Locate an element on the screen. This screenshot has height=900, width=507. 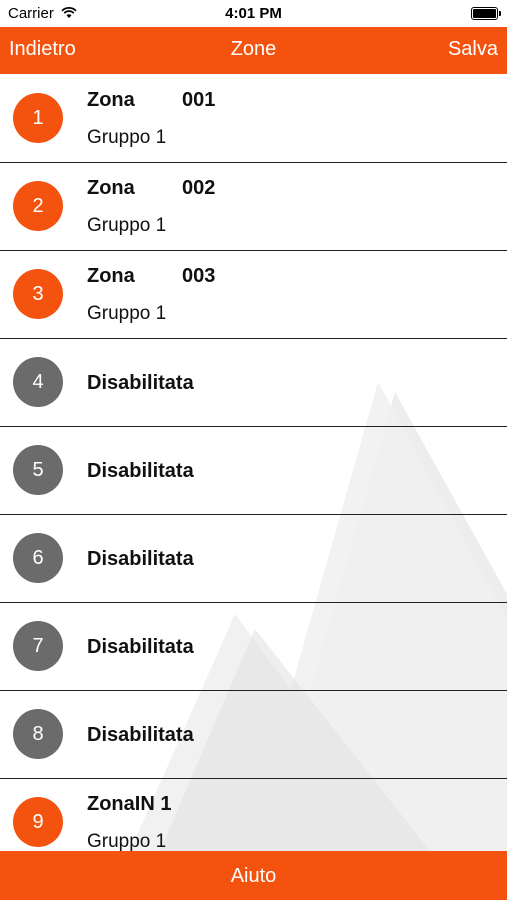
battery-icon is located at coordinates (486, 13).